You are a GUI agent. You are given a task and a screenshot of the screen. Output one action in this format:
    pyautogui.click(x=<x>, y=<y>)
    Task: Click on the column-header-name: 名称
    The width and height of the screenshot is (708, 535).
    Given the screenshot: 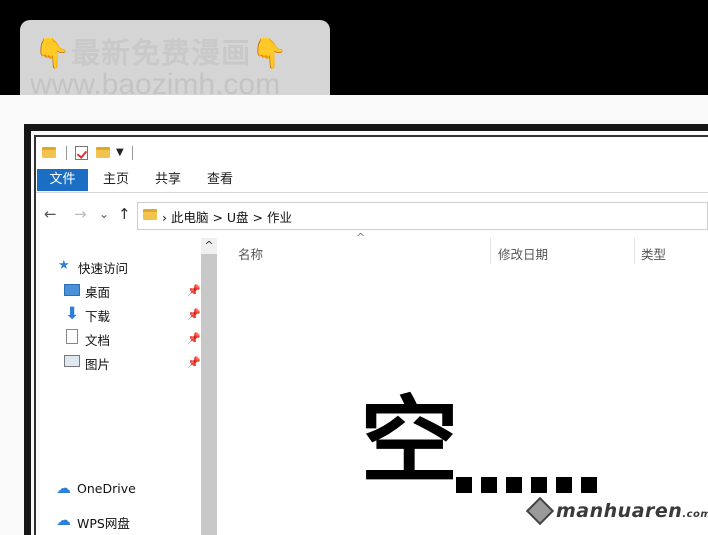 What is the action you would take?
    pyautogui.click(x=250, y=253)
    